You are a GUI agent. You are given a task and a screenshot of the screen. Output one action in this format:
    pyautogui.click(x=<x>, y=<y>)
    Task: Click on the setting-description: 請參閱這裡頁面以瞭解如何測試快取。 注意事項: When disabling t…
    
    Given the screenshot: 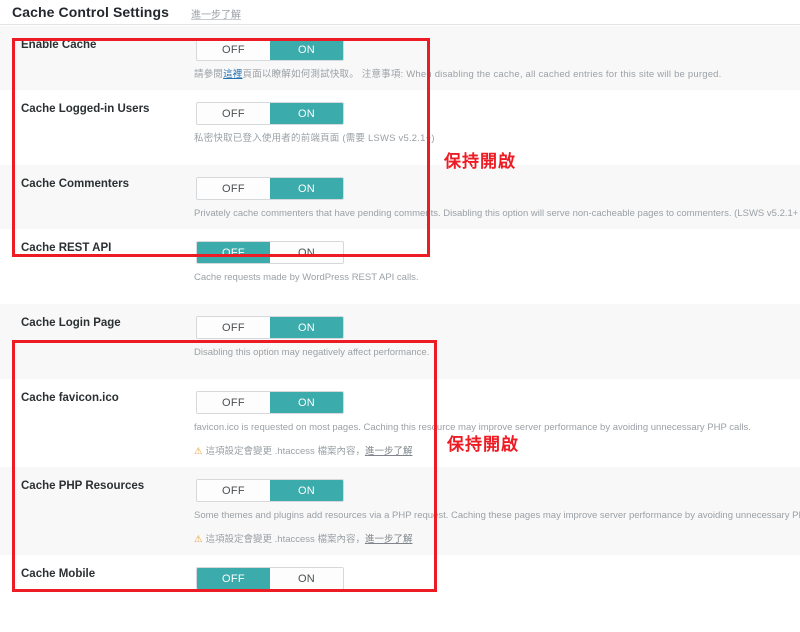 What is the action you would take?
    pyautogui.click(x=497, y=79)
    